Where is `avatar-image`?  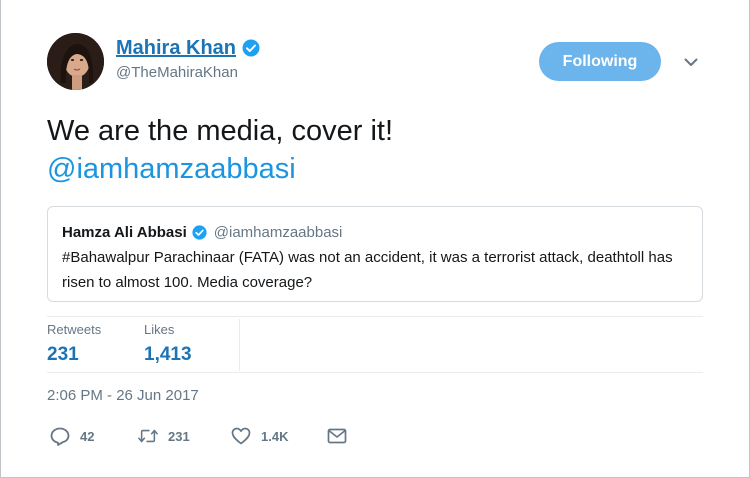 avatar-image is located at coordinates (75, 61).